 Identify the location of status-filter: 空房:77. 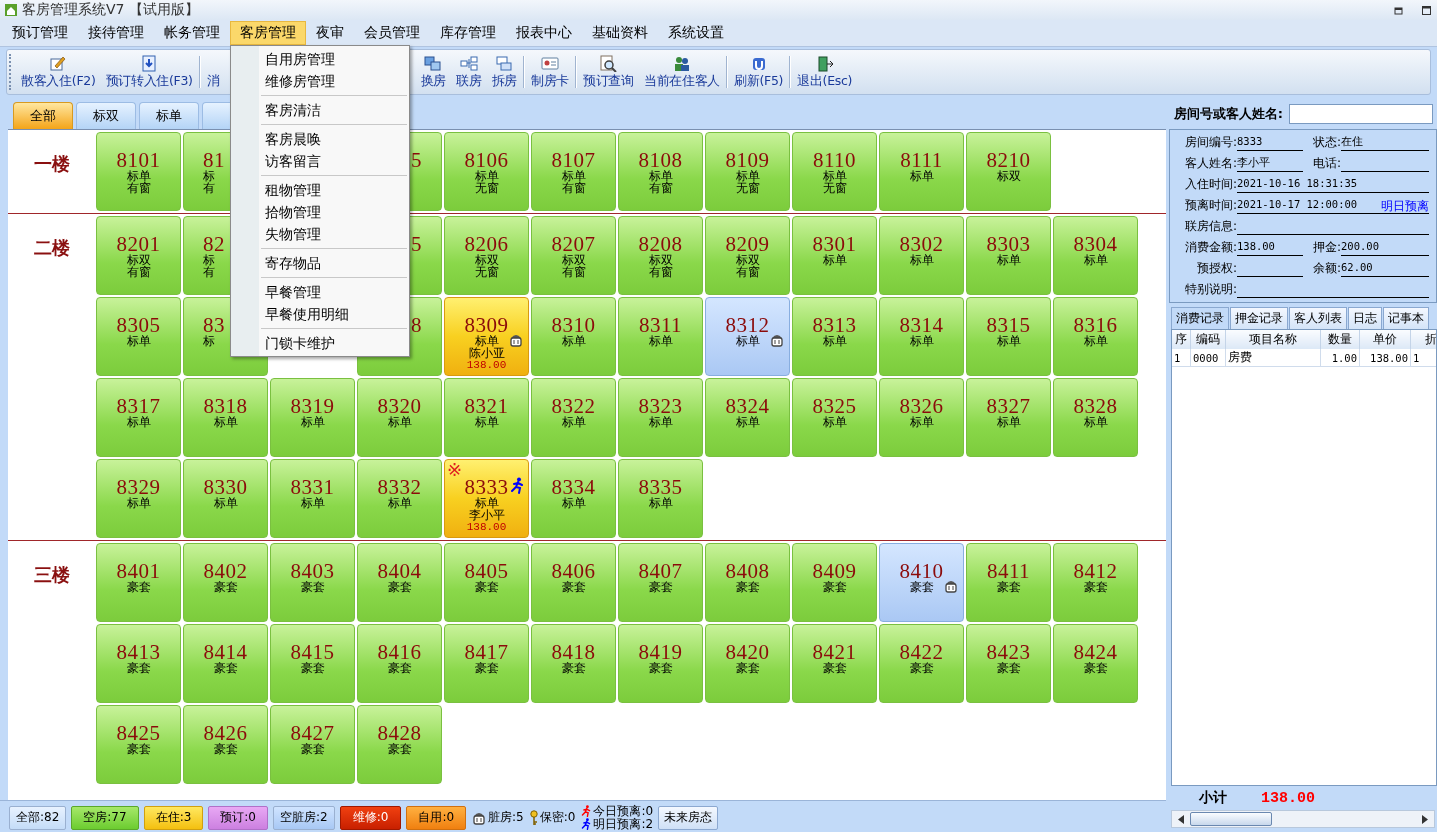
(105, 817).